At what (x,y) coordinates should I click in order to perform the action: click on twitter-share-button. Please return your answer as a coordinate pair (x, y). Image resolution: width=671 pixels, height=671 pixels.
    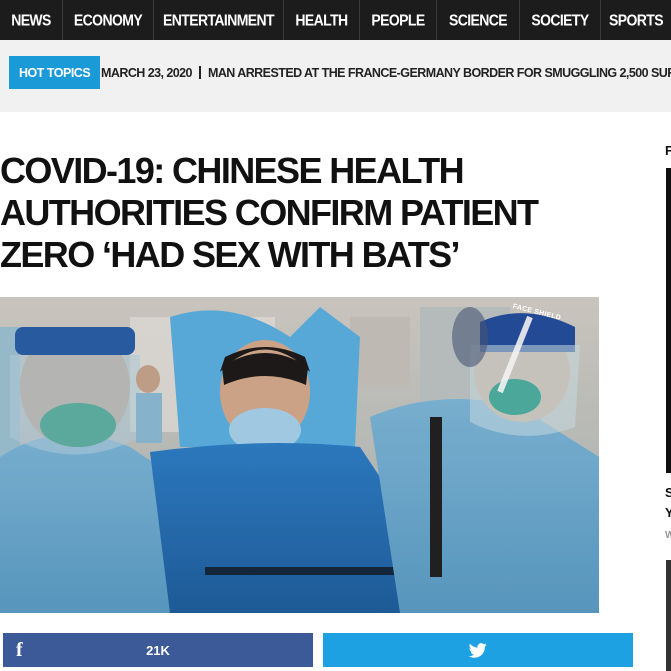
    Looking at the image, I should click on (478, 650).